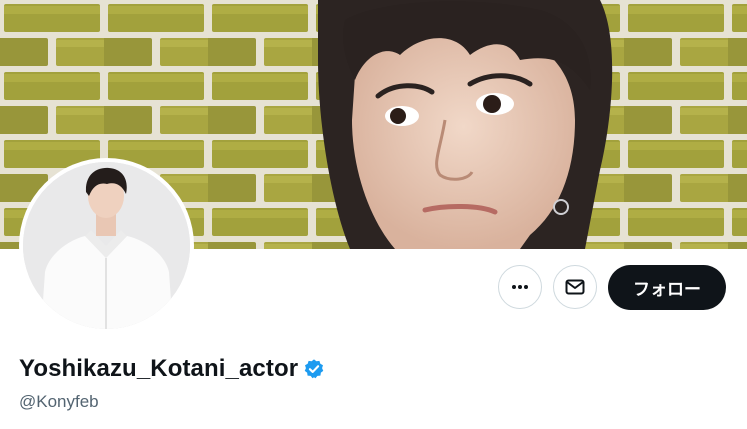 The image size is (747, 429). I want to click on profile-name-row: Yoshikazu_Kotani_actor, so click(172, 369).